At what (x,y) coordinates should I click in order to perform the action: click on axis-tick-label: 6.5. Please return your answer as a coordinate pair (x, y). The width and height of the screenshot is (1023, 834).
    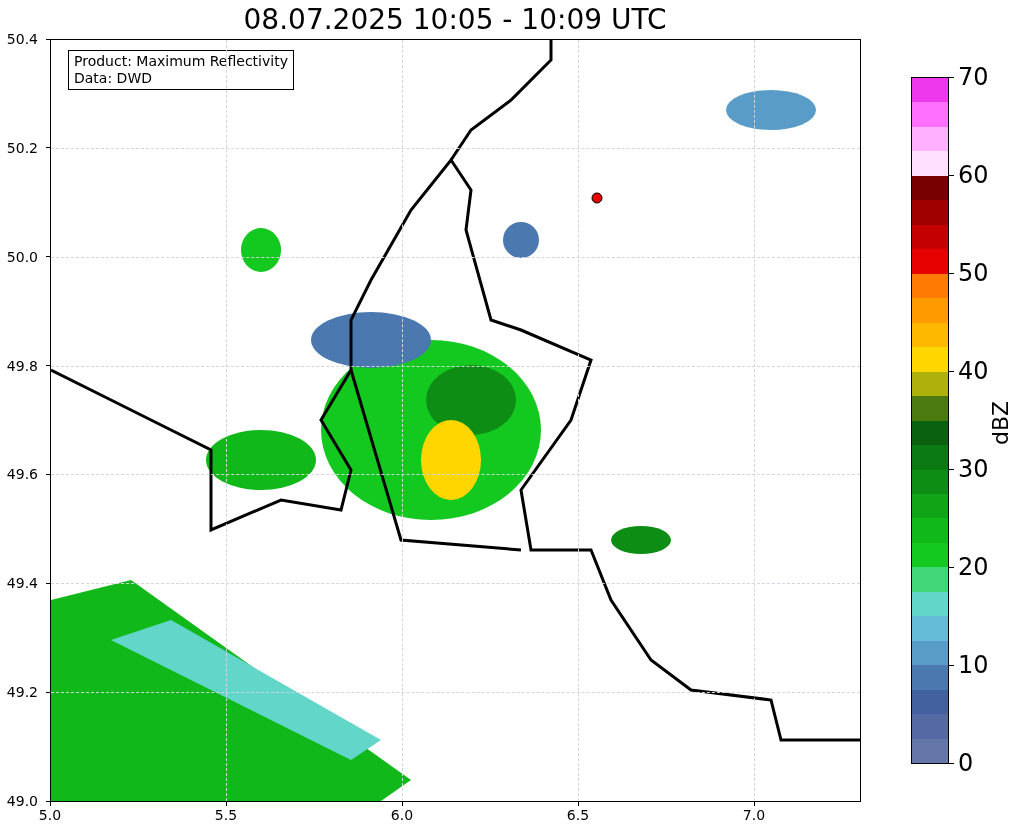
    Looking at the image, I should click on (578, 815).